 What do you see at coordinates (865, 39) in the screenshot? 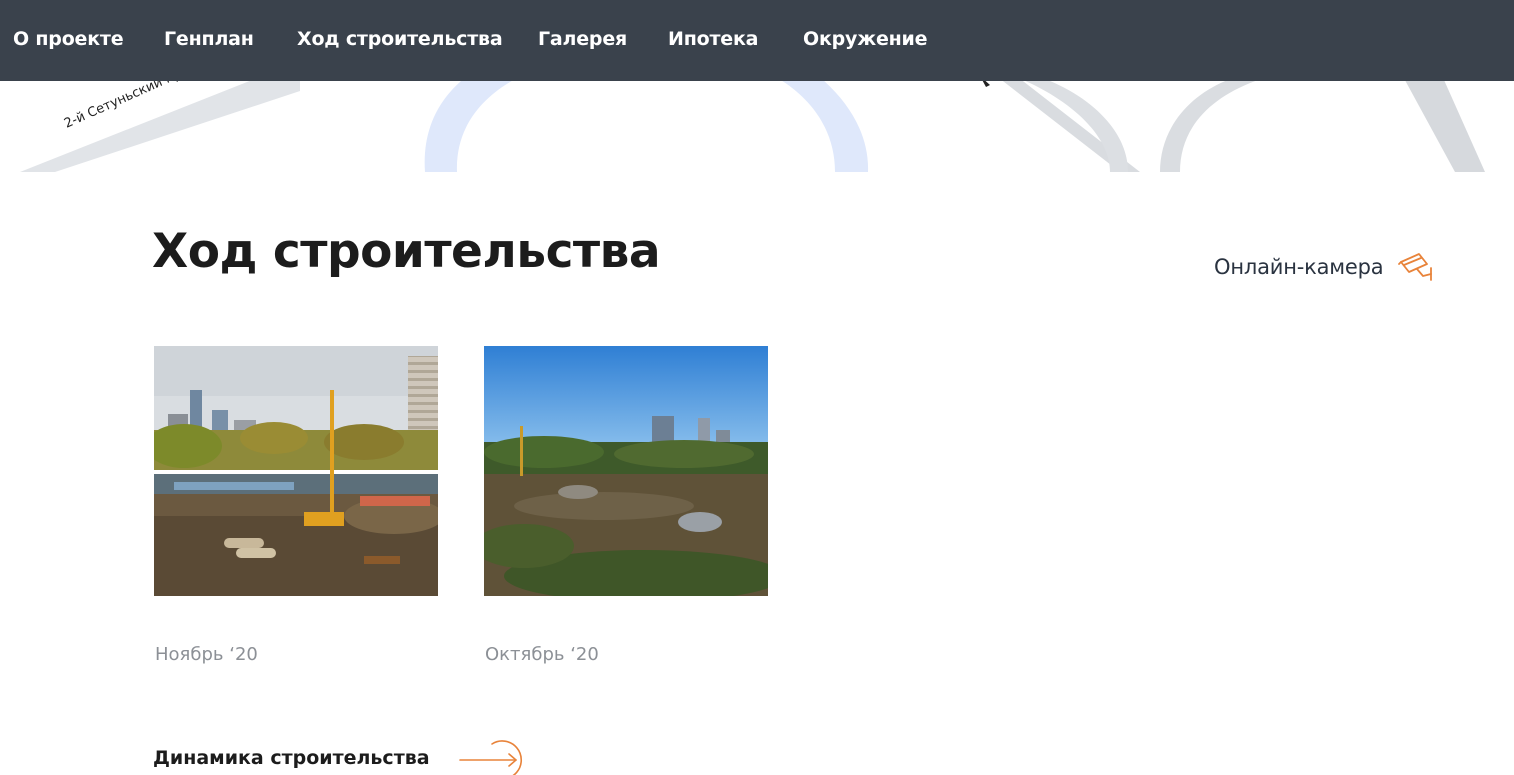
I see `nav-item-surroundings: Окружение` at bounding box center [865, 39].